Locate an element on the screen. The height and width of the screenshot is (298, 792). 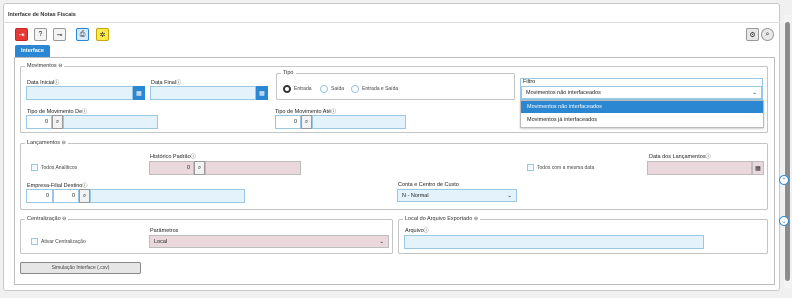
radio-entrada-label: Entrada is located at coordinates (303, 89).